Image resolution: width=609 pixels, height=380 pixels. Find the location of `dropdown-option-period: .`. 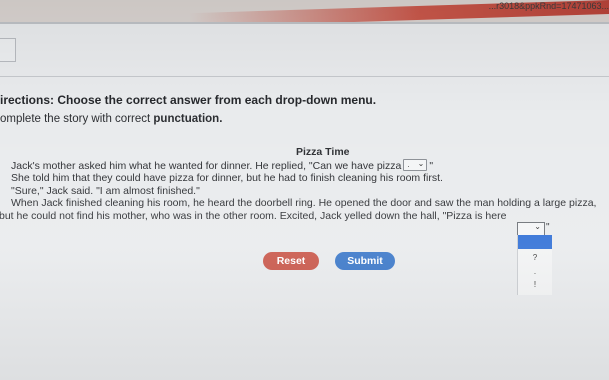

dropdown-option-period: . is located at coordinates (535, 271).